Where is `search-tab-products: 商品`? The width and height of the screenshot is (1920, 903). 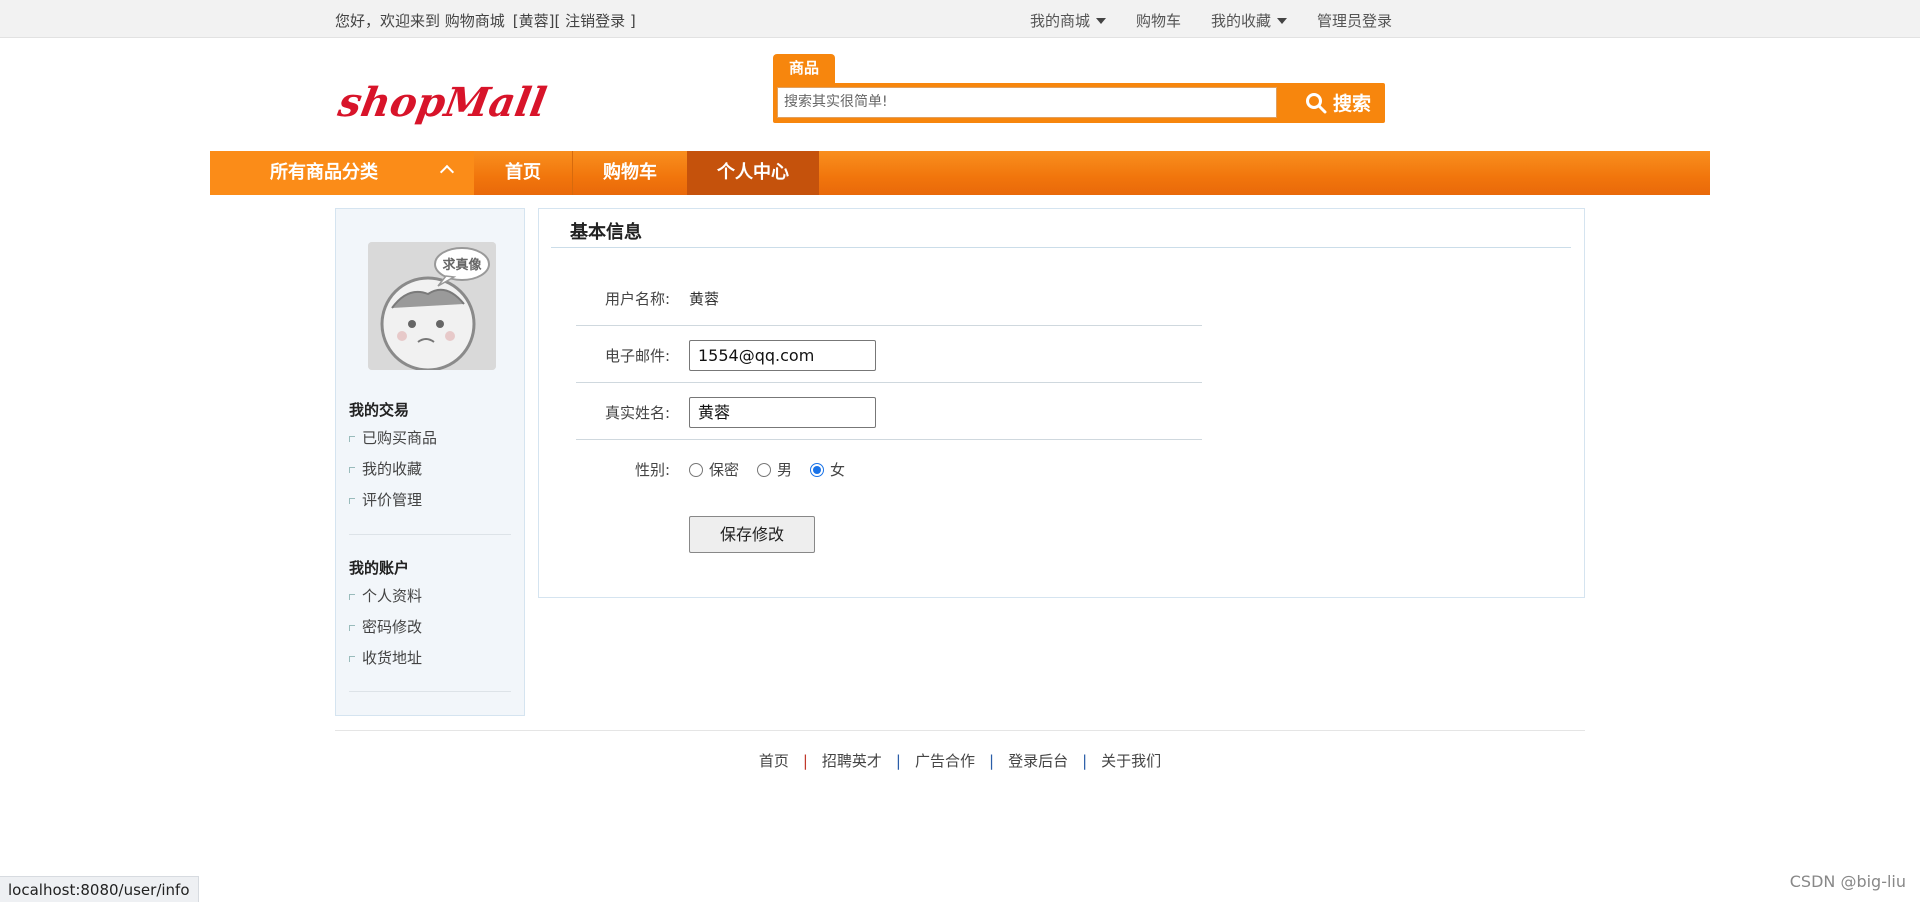 search-tab-products: 商品 is located at coordinates (804, 70).